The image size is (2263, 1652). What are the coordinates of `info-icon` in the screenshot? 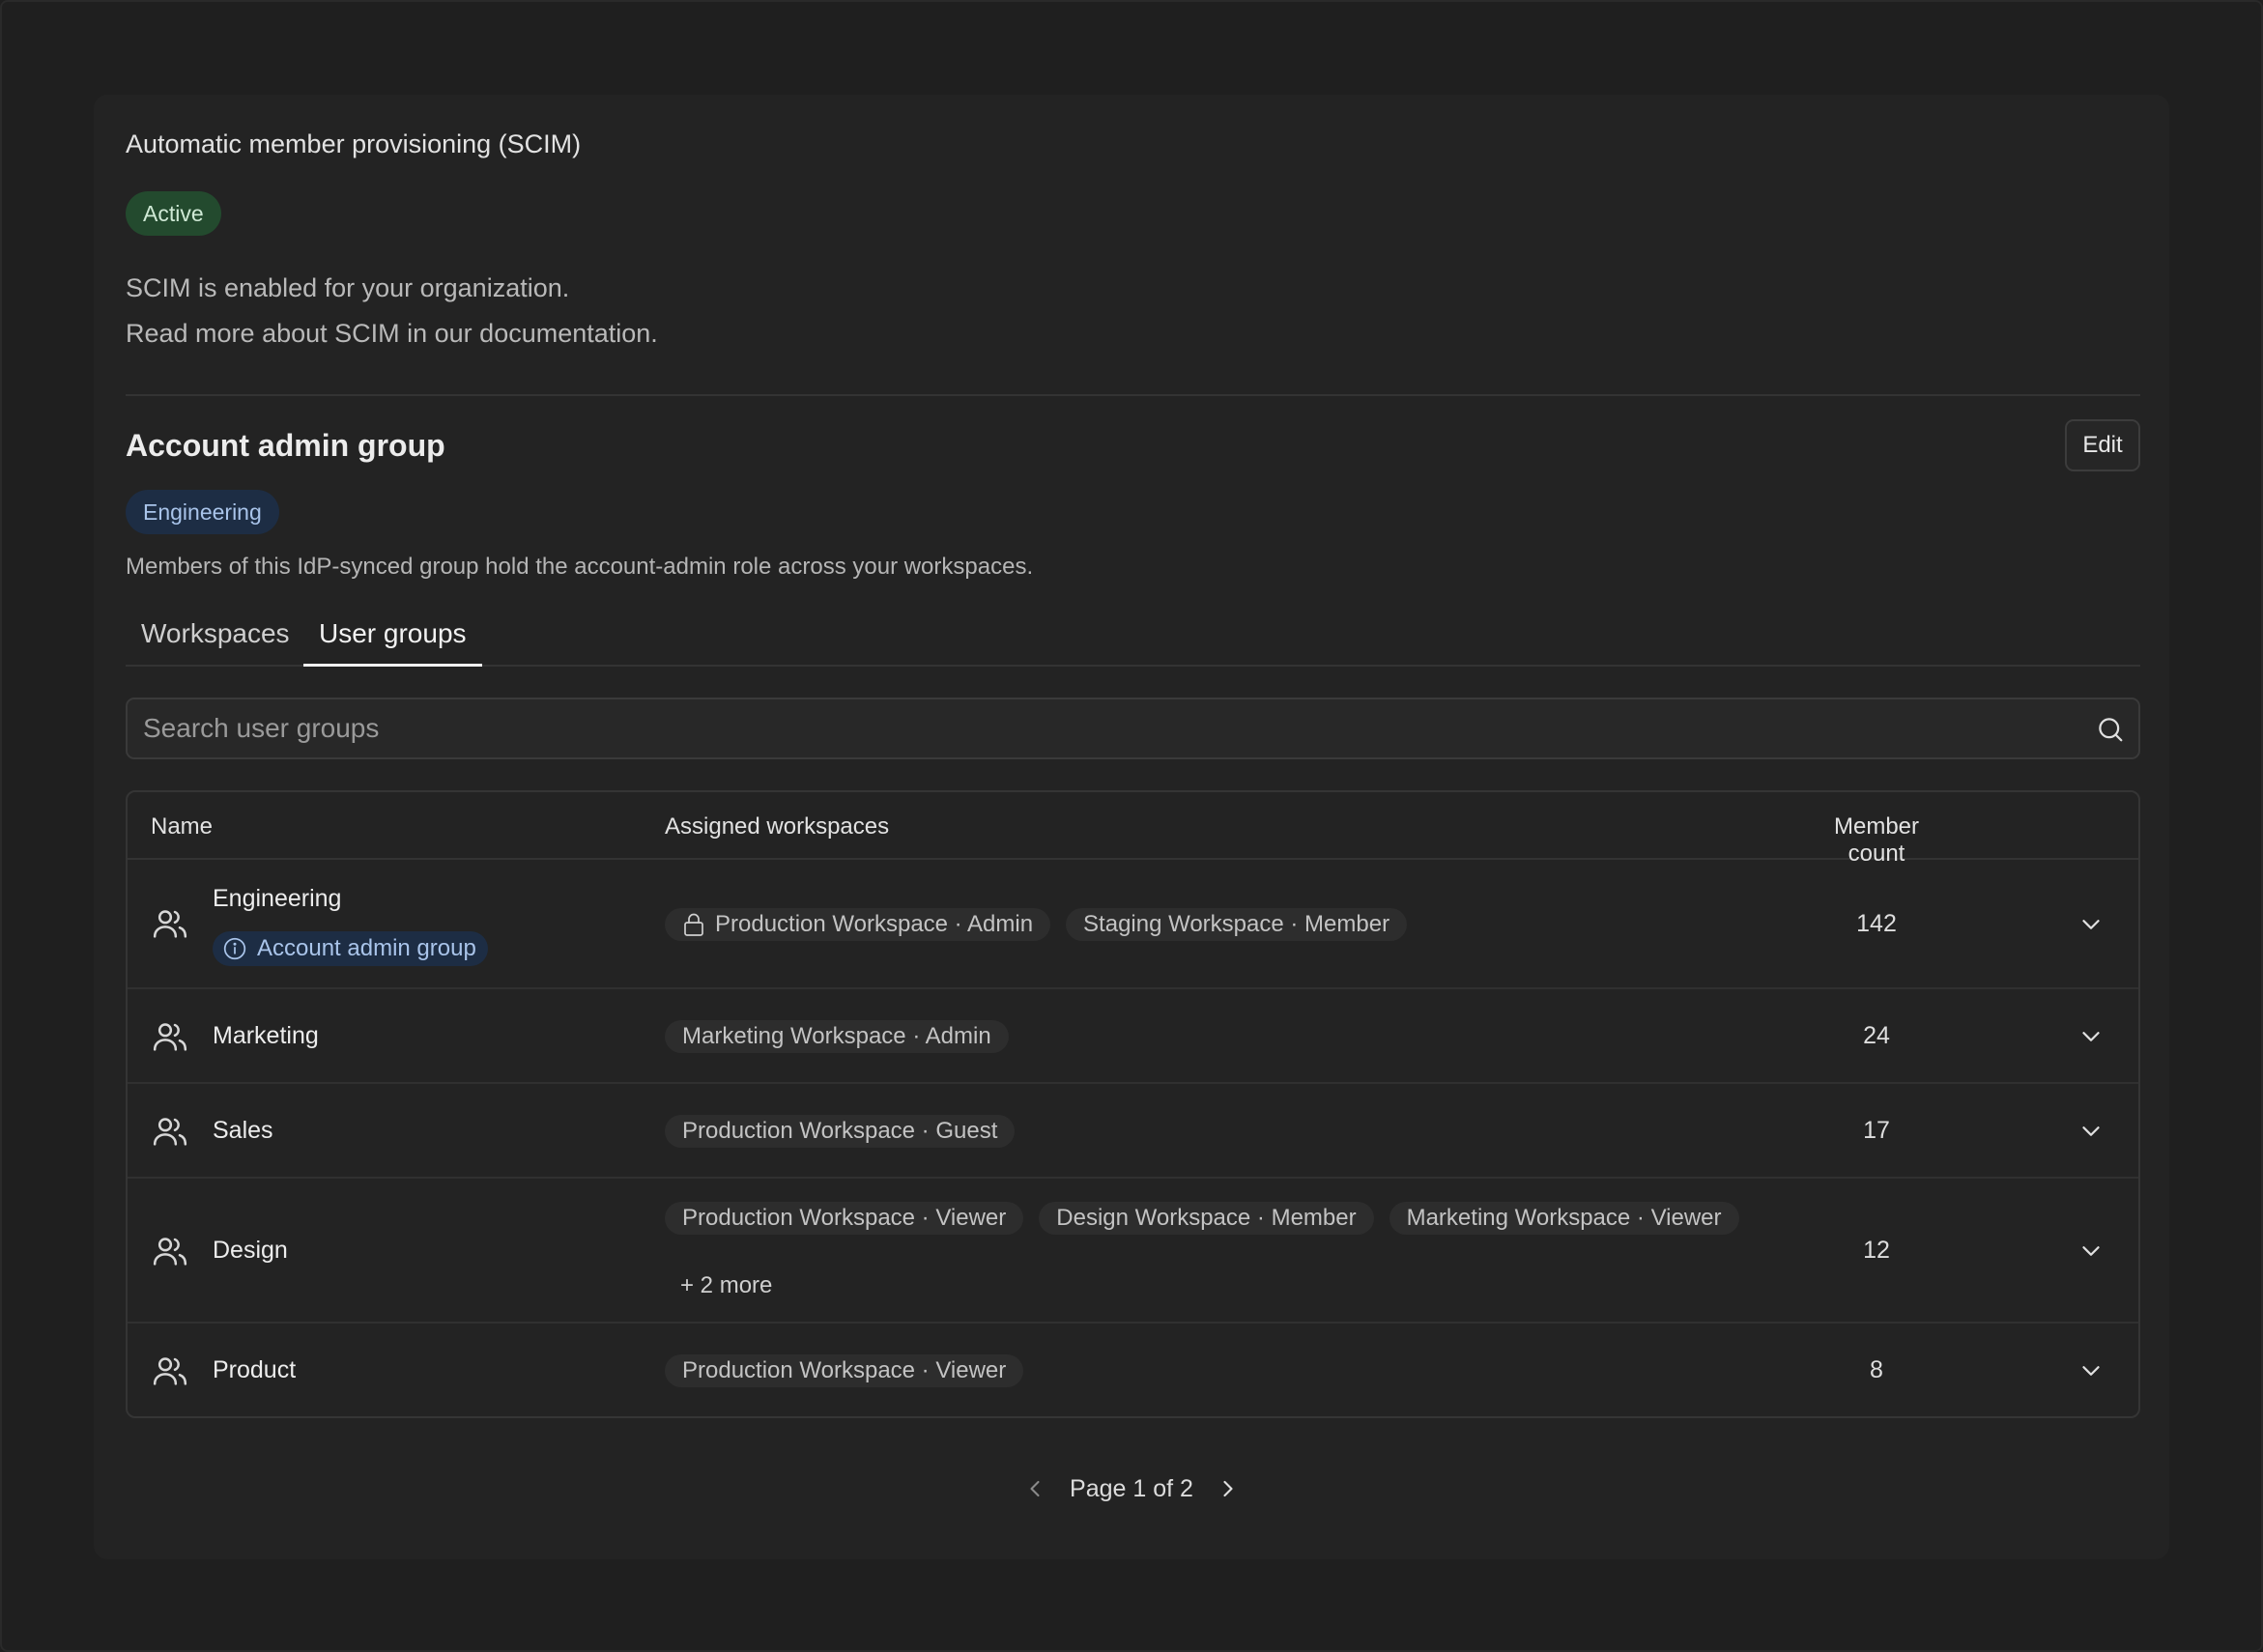 It's located at (234, 948).